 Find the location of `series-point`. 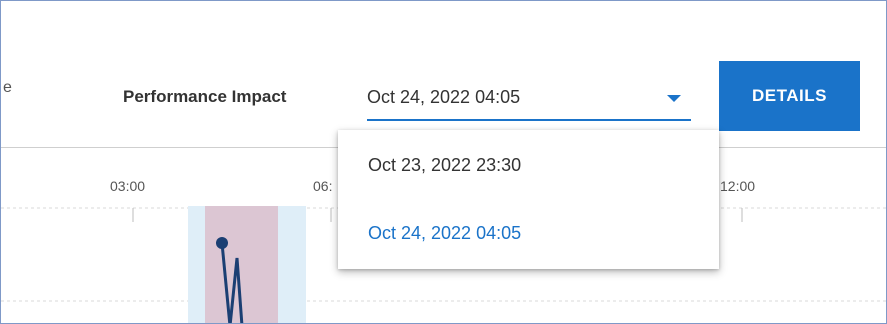

series-point is located at coordinates (222, 243).